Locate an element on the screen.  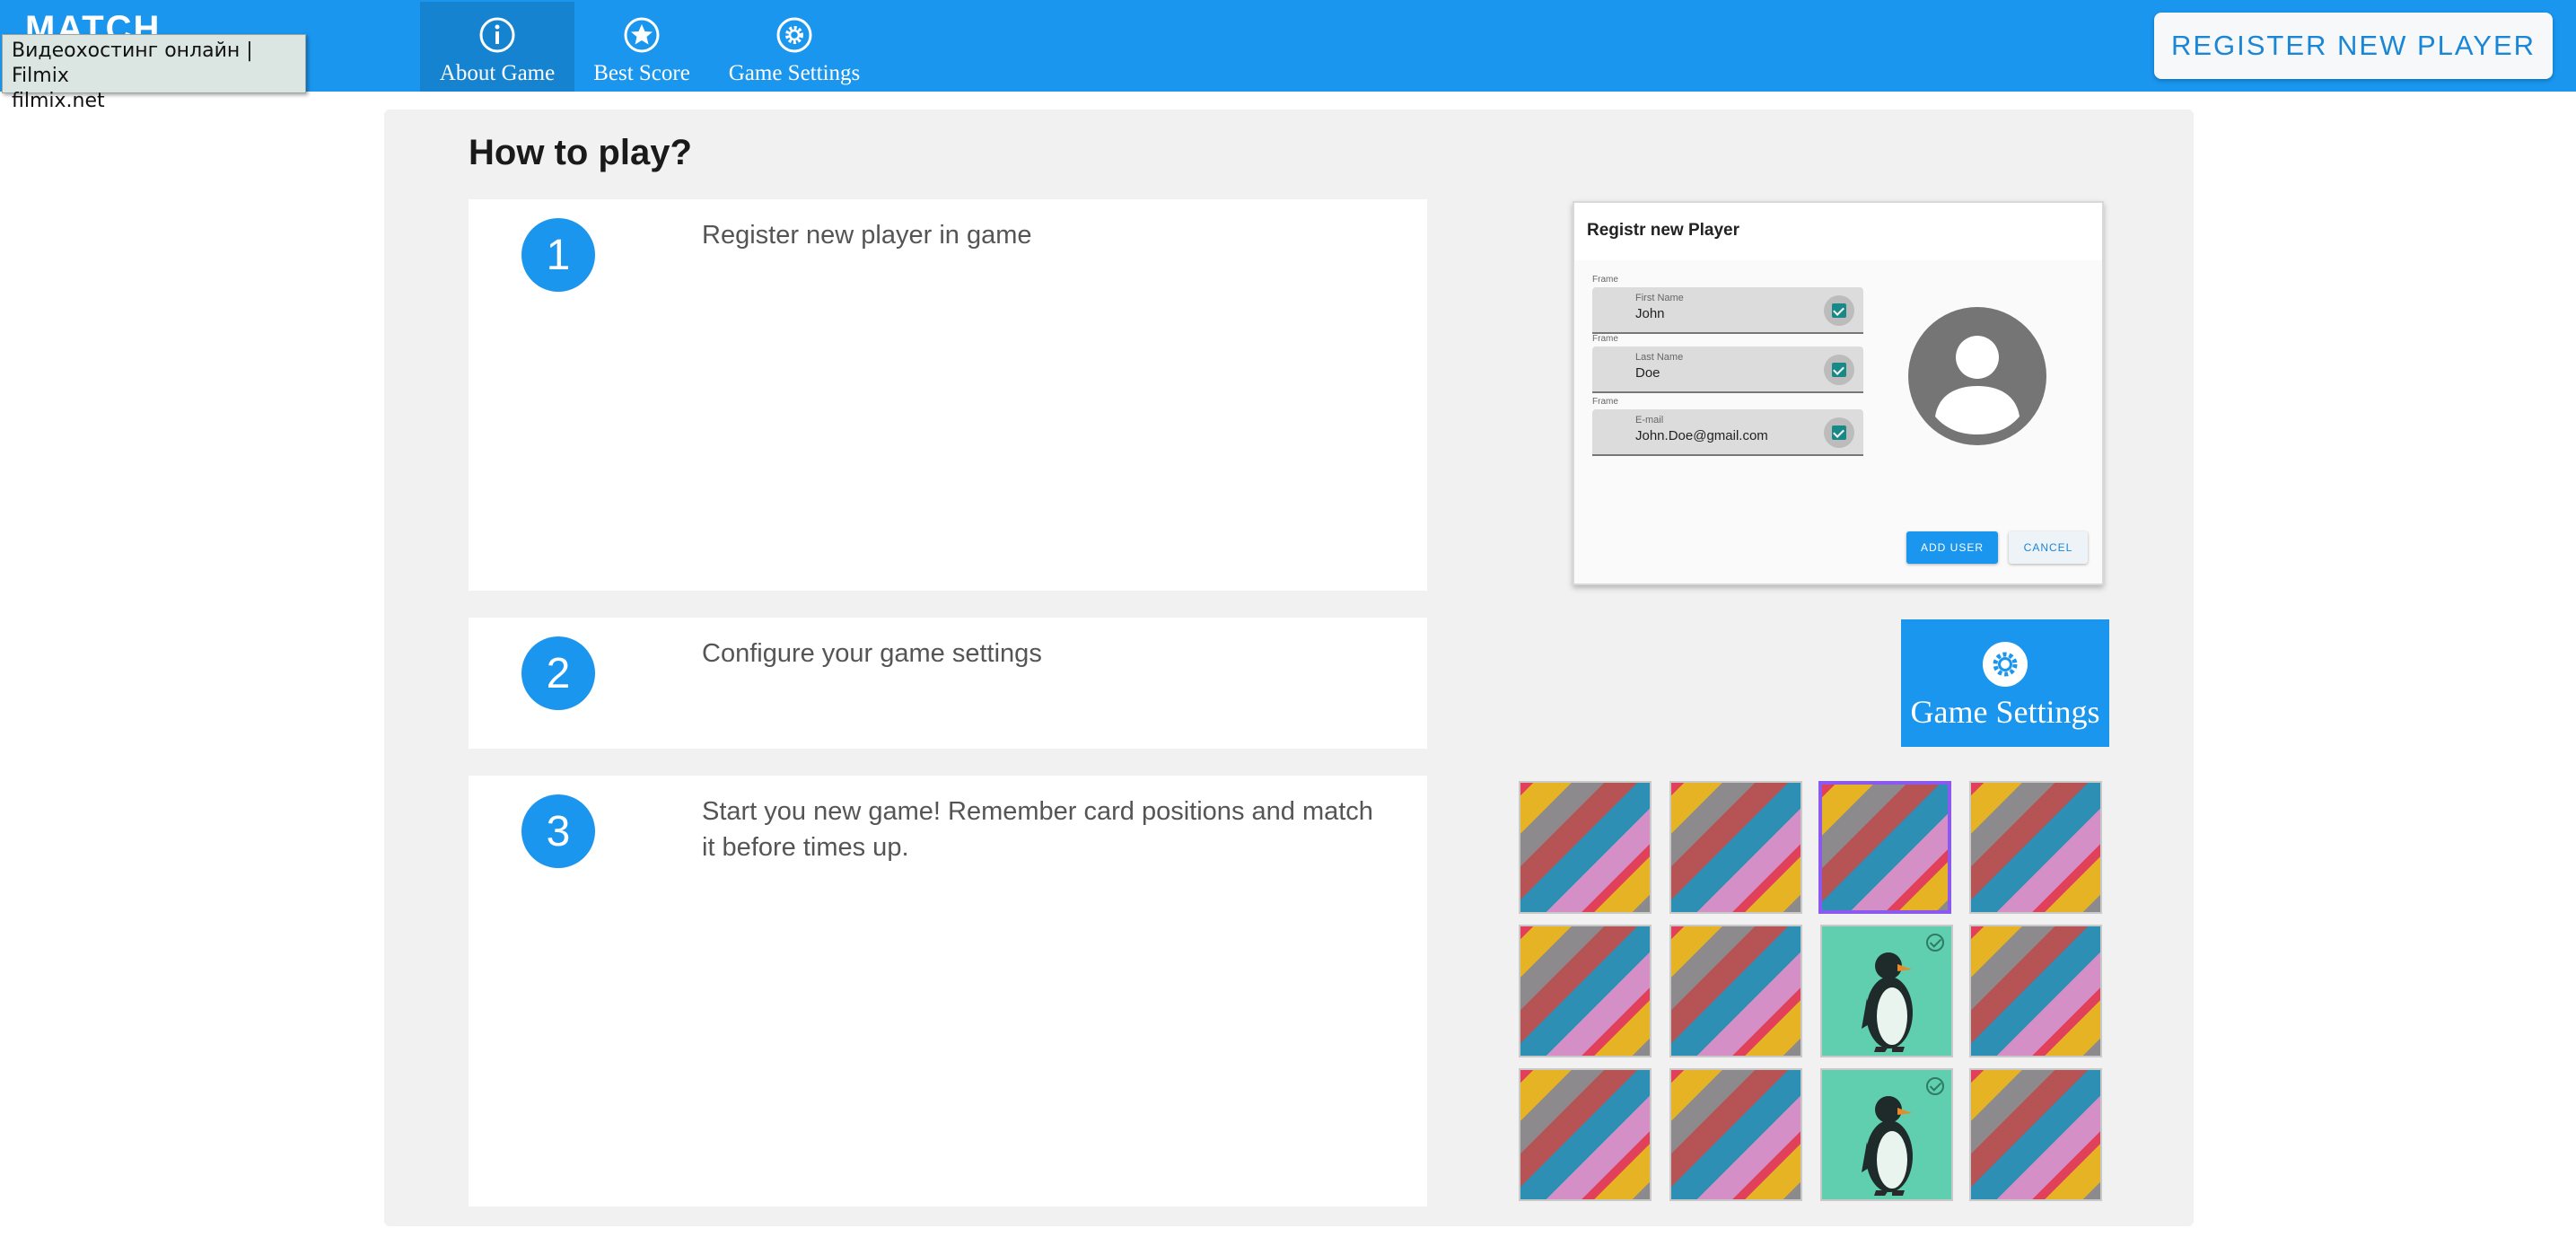
browser-tooltip: Видеохостинг онлайн | Filmix filmix.net is located at coordinates (154, 73).